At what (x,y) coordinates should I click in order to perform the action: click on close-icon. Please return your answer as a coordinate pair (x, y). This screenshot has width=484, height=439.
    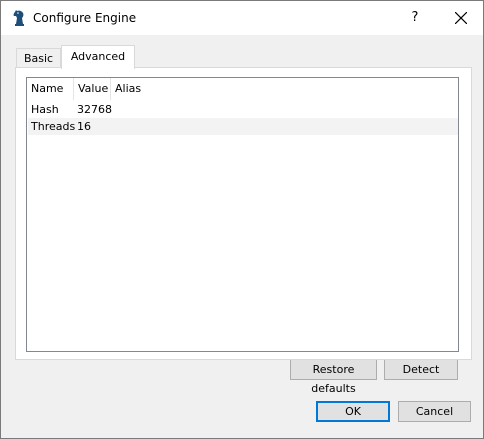
    Looking at the image, I should click on (461, 18).